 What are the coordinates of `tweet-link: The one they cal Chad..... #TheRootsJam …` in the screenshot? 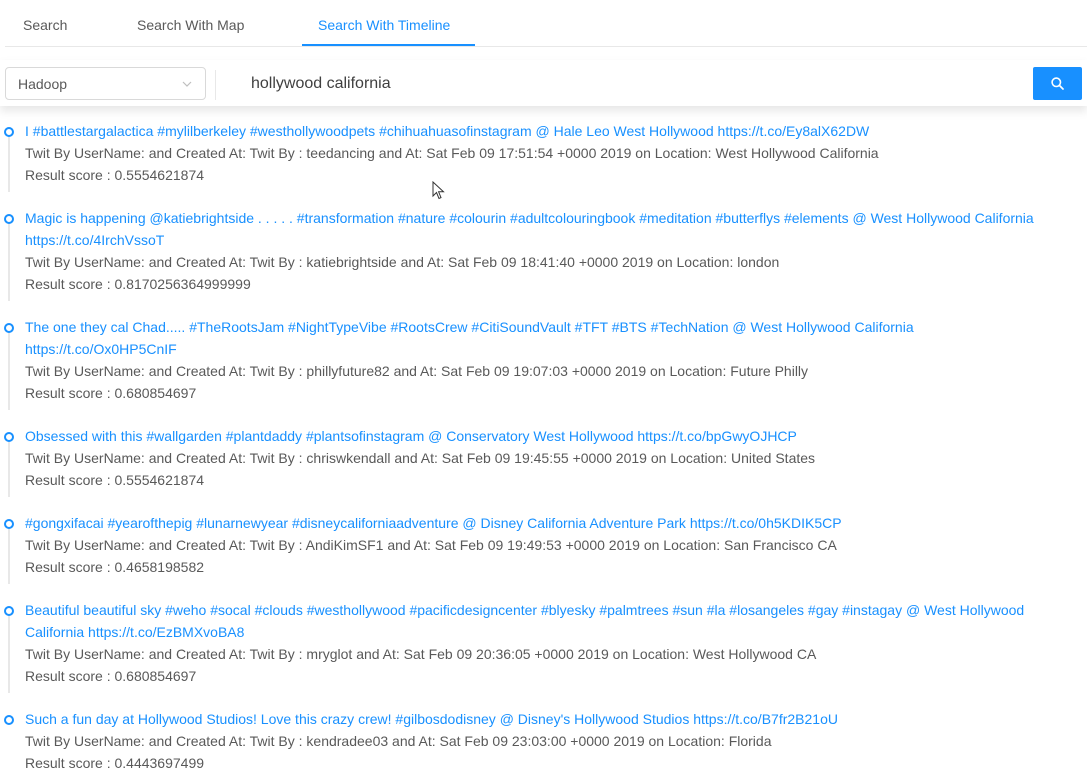 It's located at (531, 338).